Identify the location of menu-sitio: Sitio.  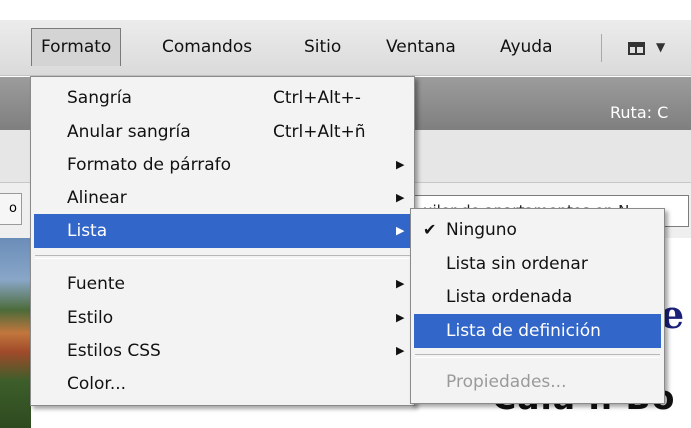
(322, 47).